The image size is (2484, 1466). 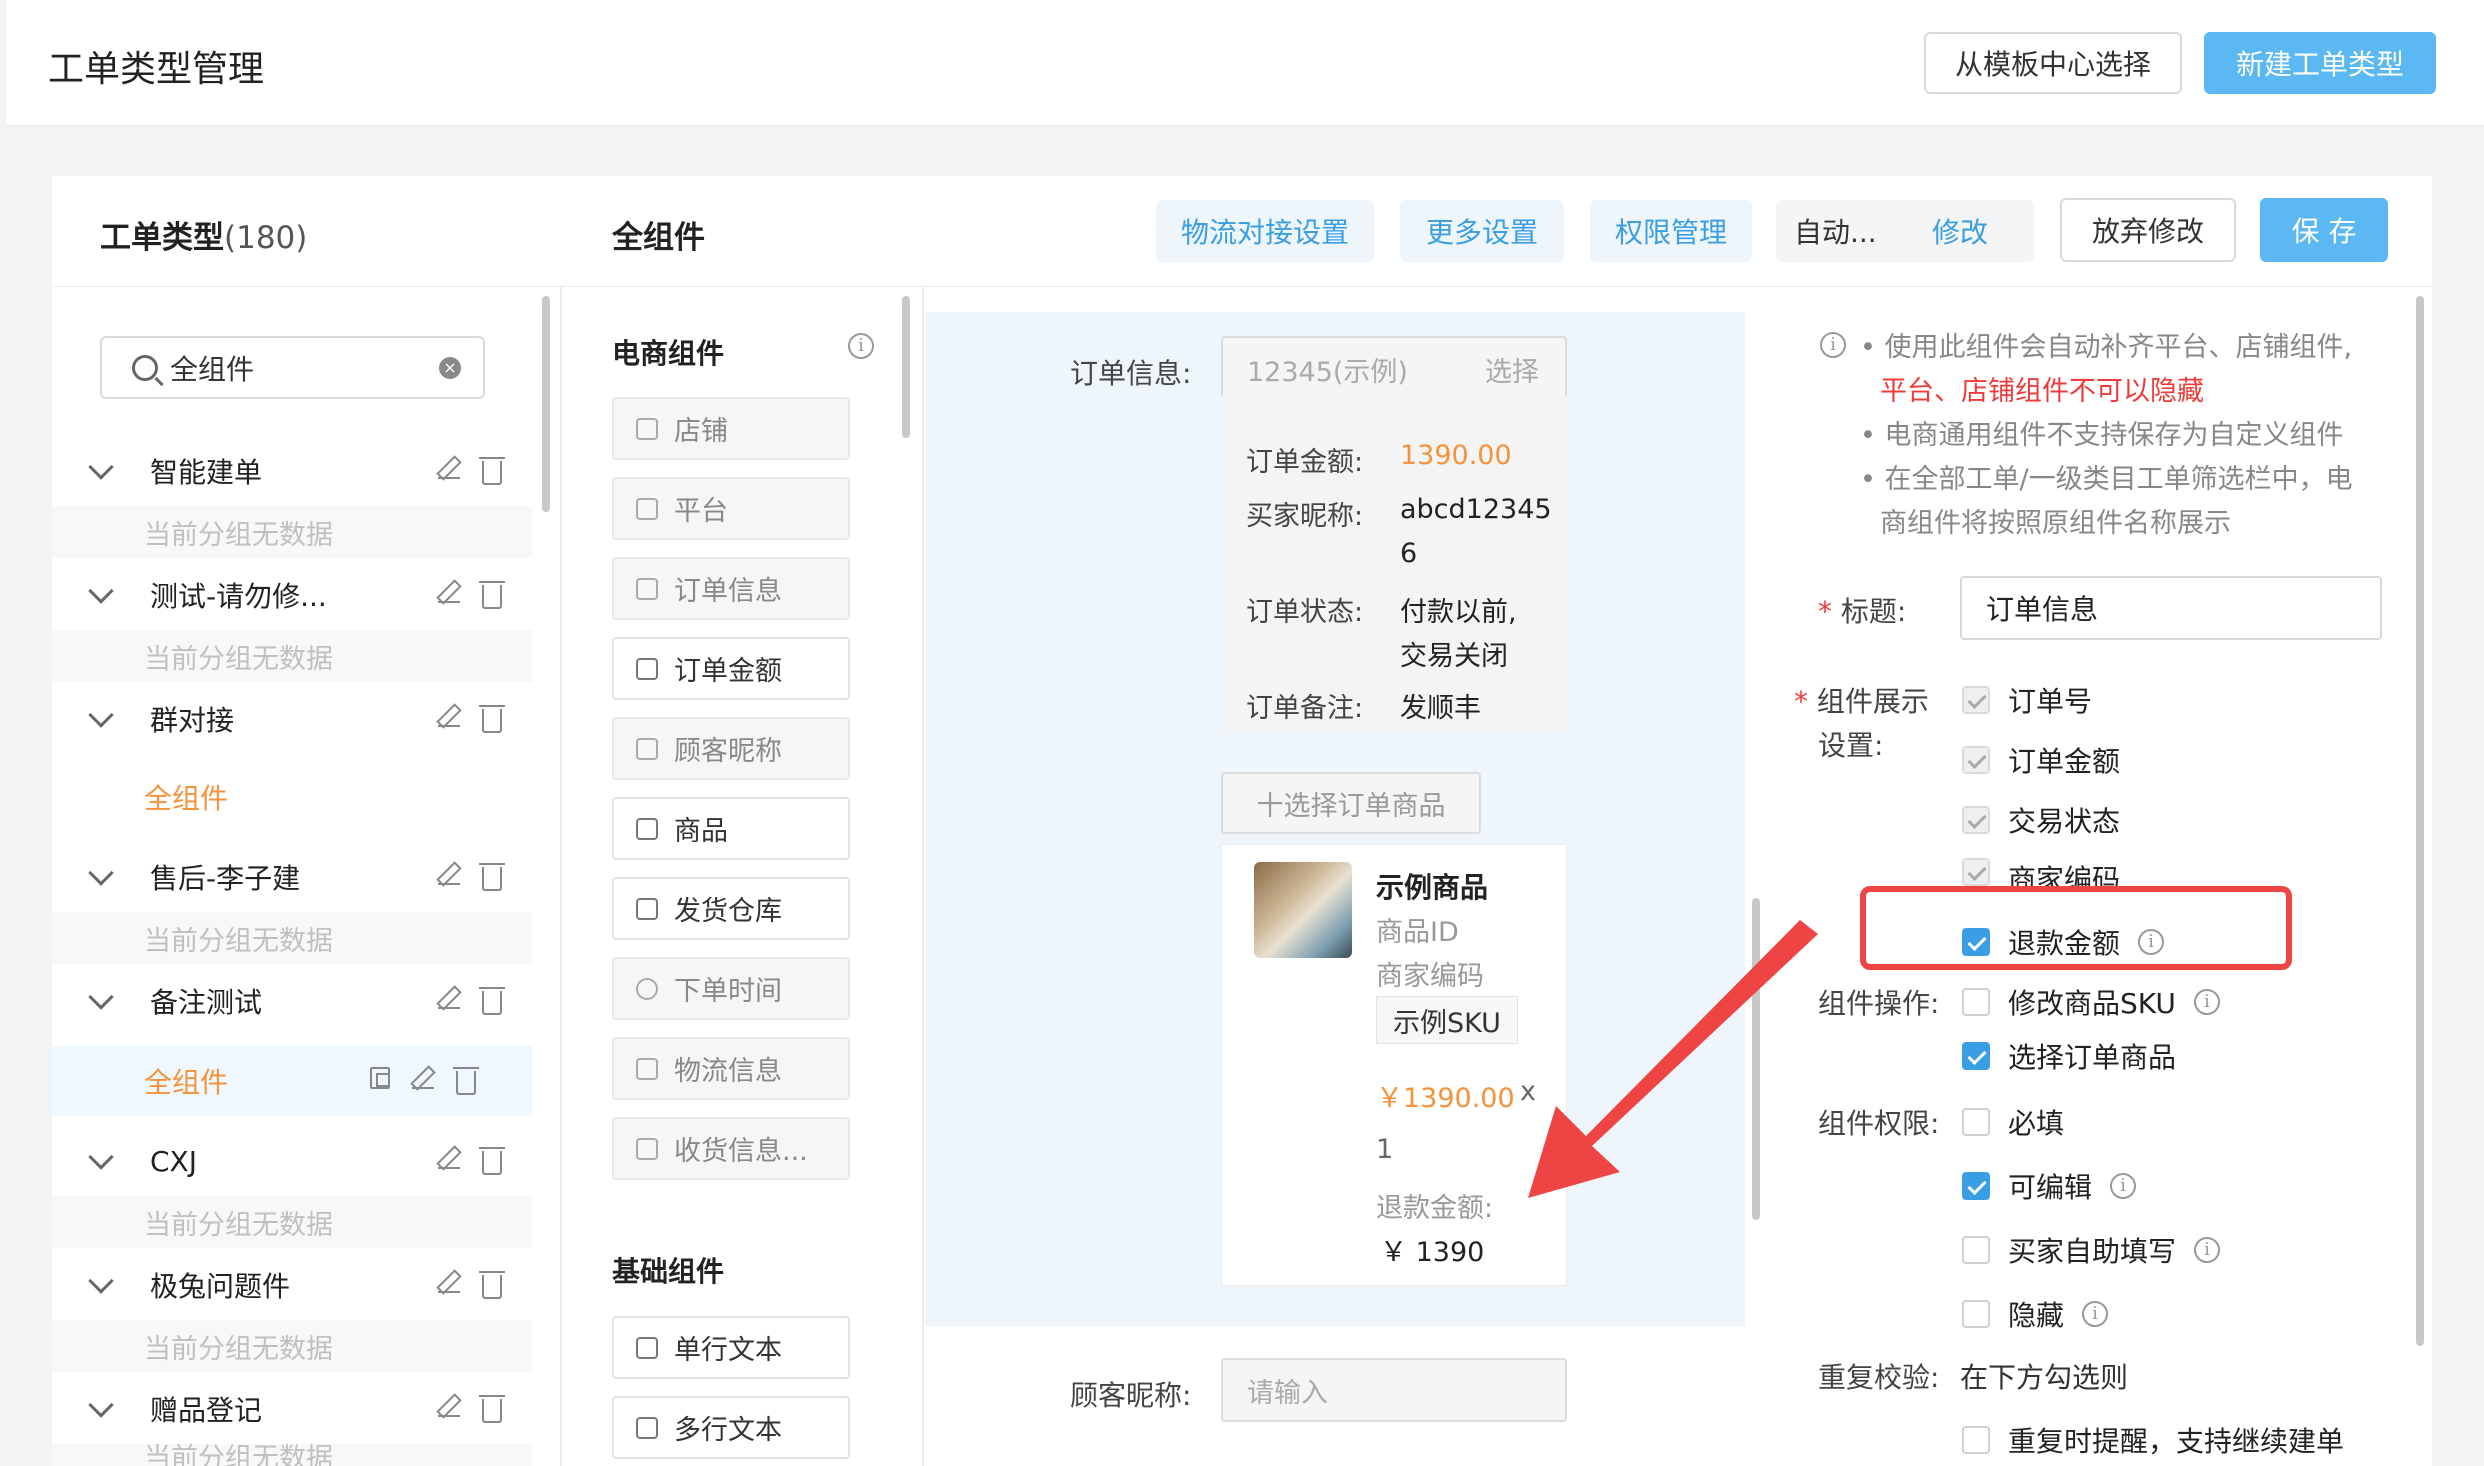 I want to click on logistics-settings-button: 物流对接设置, so click(x=1265, y=231).